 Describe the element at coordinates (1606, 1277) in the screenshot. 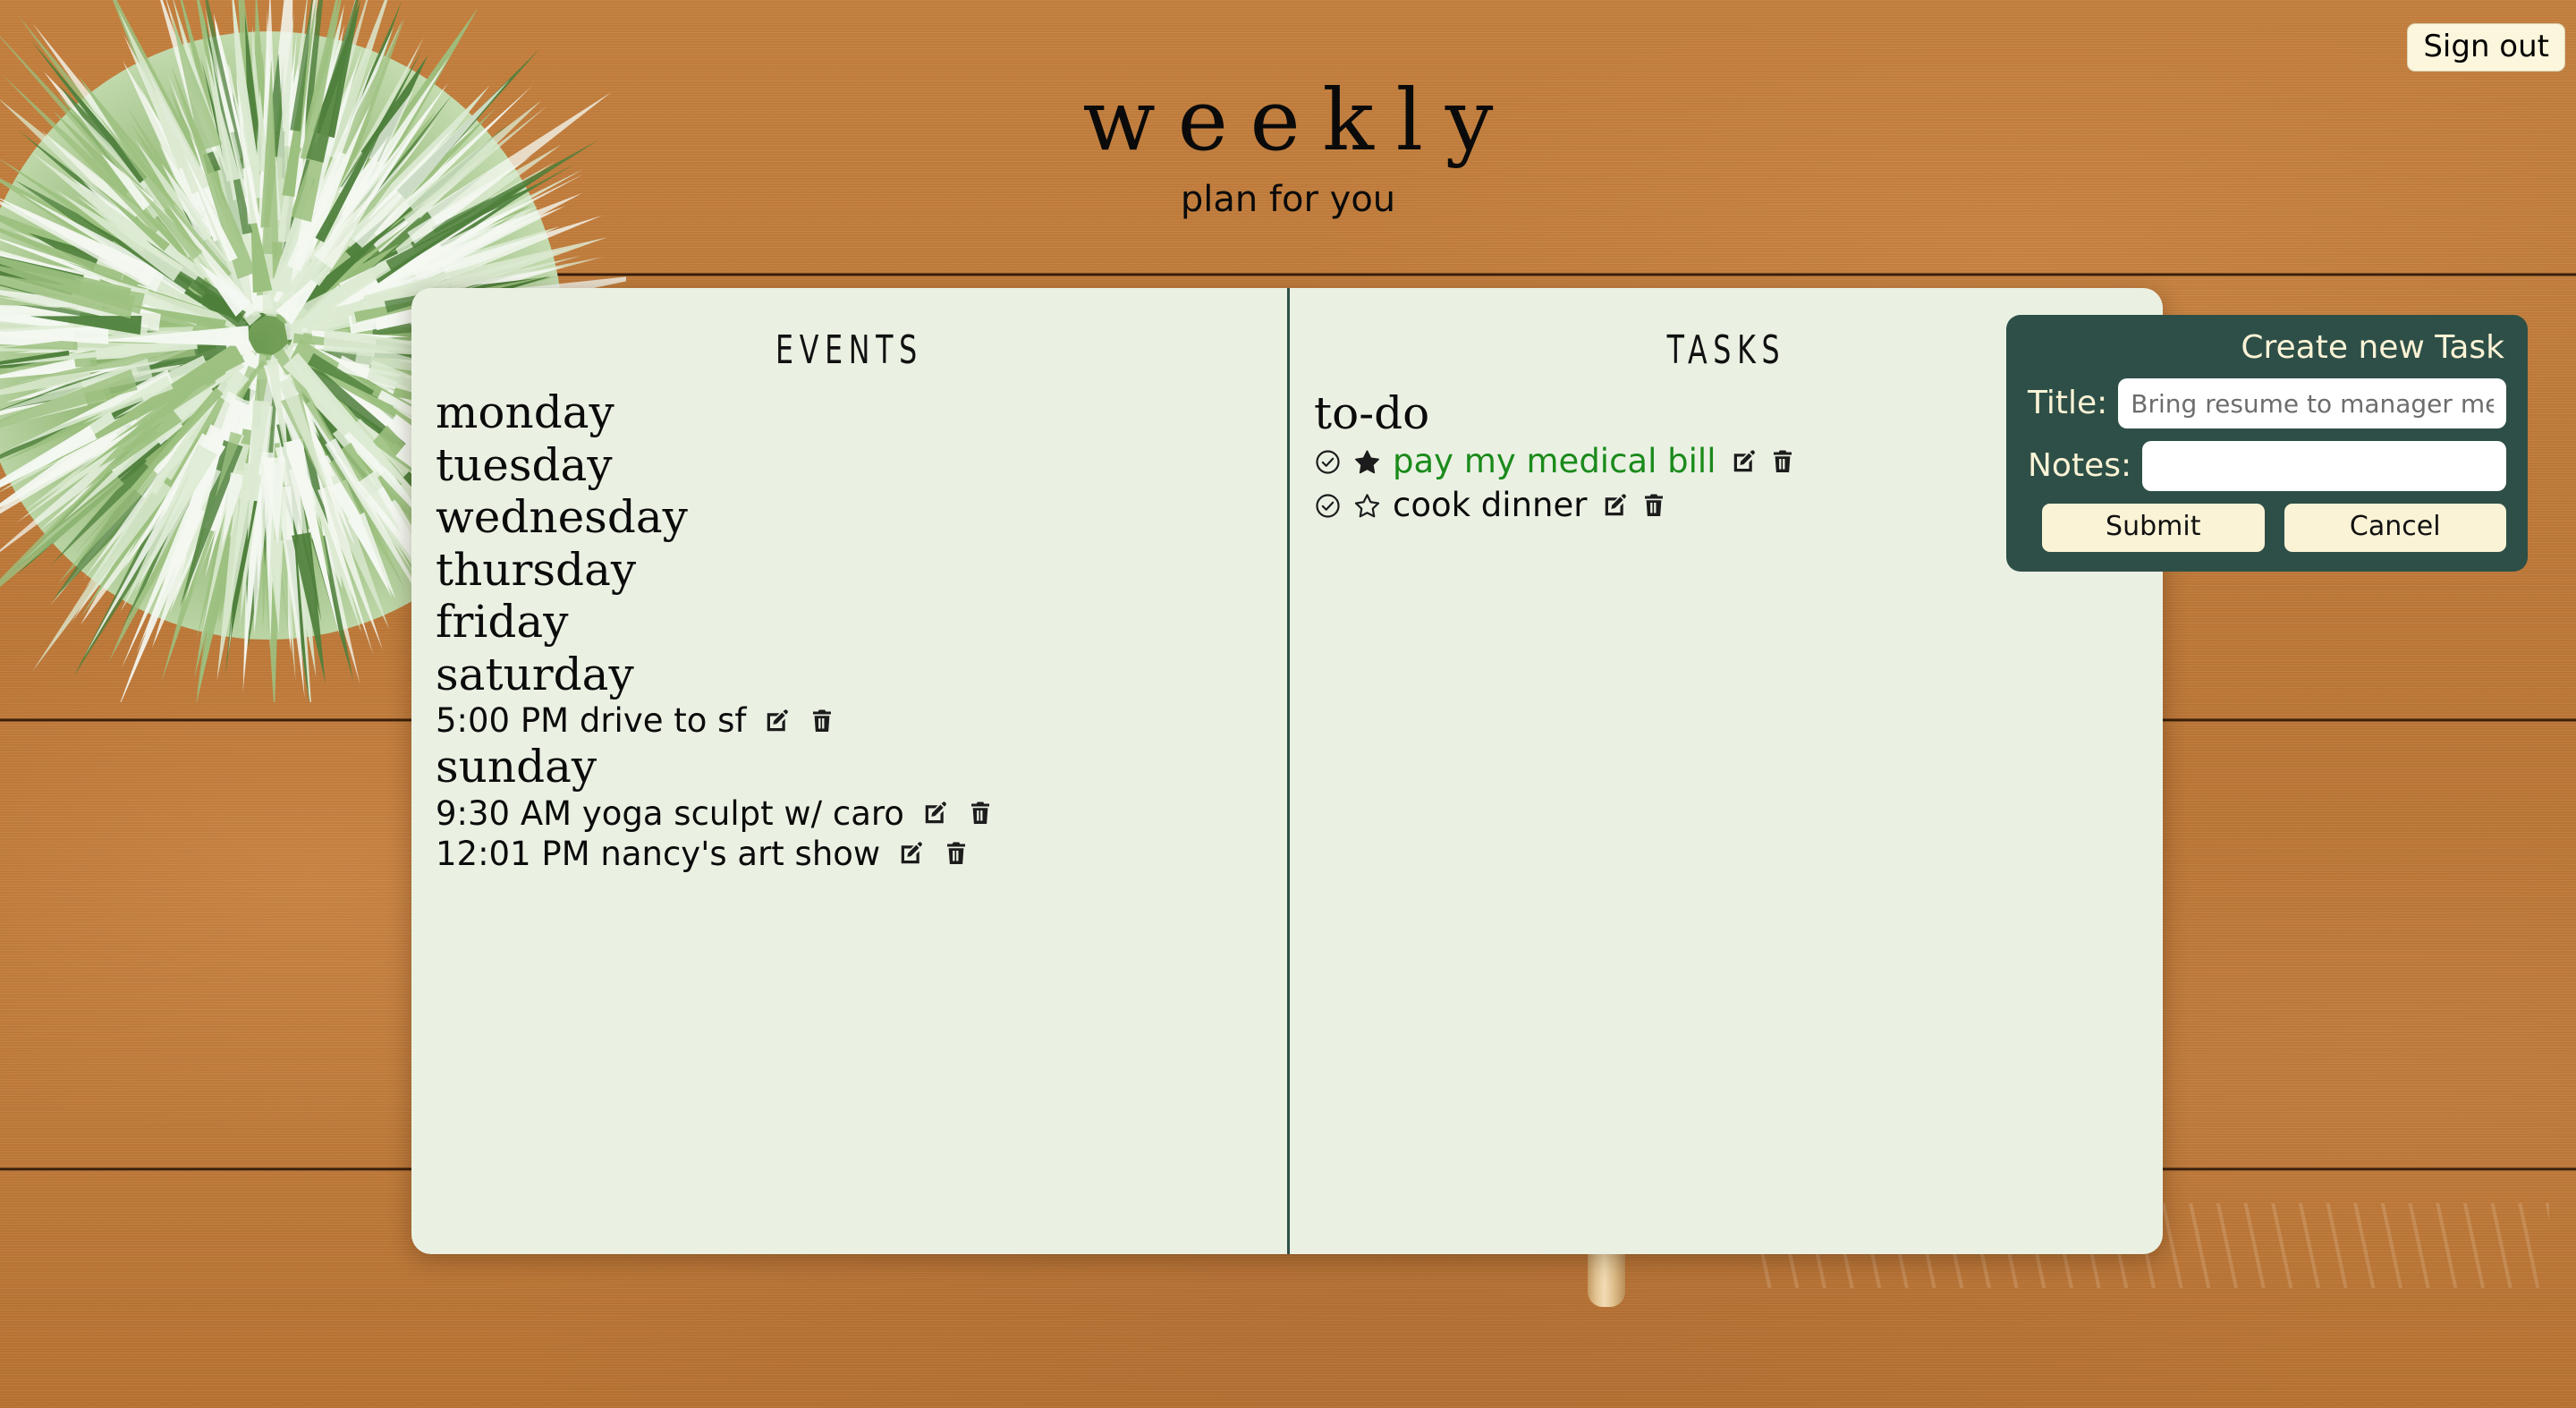

I see `pencil-decoration` at that location.